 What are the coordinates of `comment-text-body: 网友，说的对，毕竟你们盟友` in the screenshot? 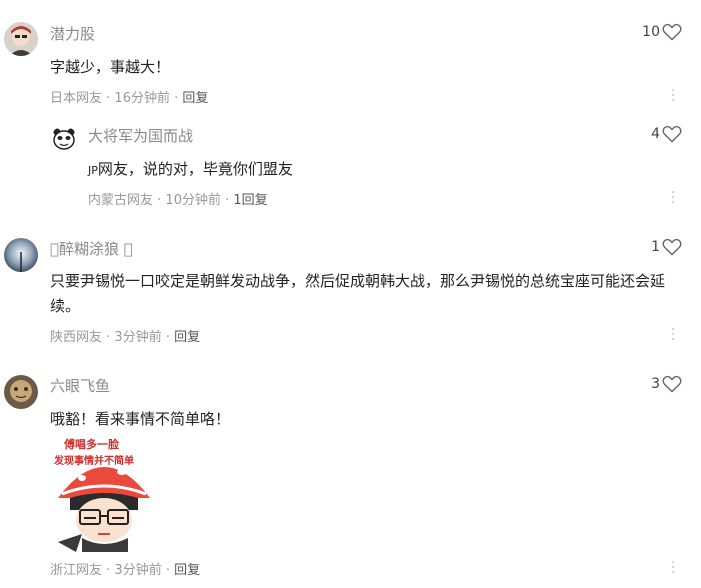 It's located at (195, 169).